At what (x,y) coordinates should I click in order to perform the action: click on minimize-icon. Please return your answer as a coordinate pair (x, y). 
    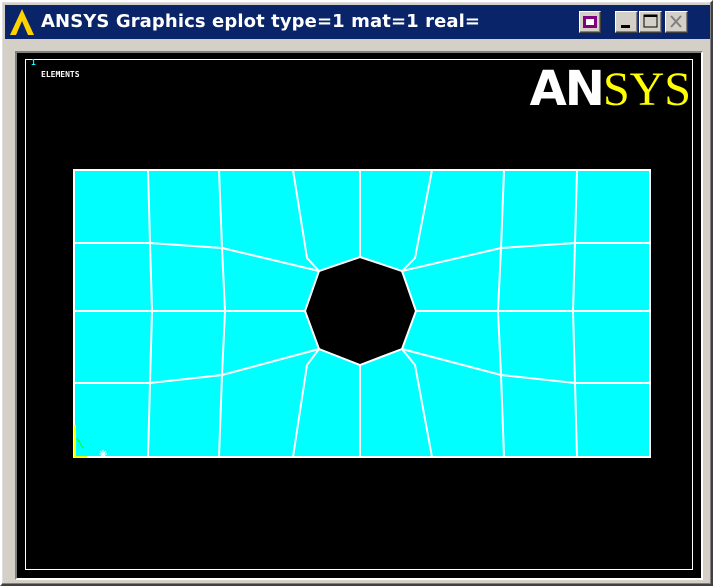
    Looking at the image, I should click on (625, 26).